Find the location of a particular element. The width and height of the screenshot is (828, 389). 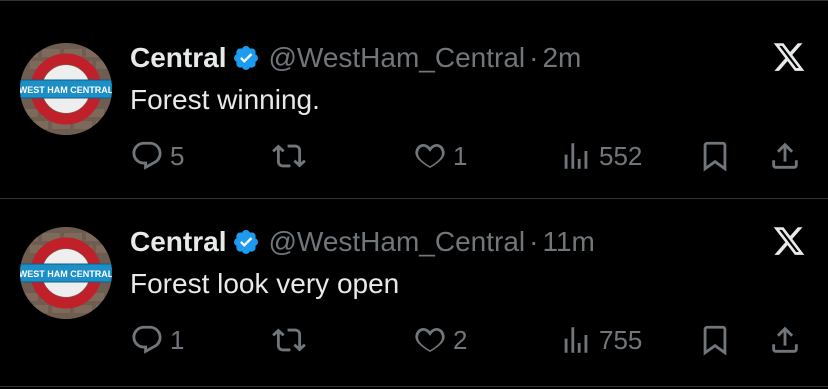

like-button: 1 is located at coordinates (440, 156).